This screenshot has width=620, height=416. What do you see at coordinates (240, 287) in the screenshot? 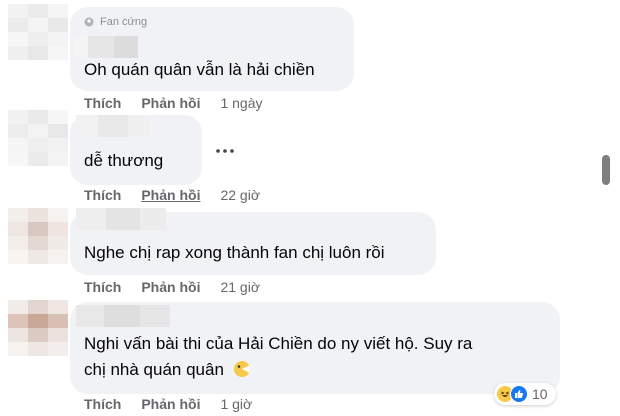
I see `comment-timestamp: 21 giờ` at bounding box center [240, 287].